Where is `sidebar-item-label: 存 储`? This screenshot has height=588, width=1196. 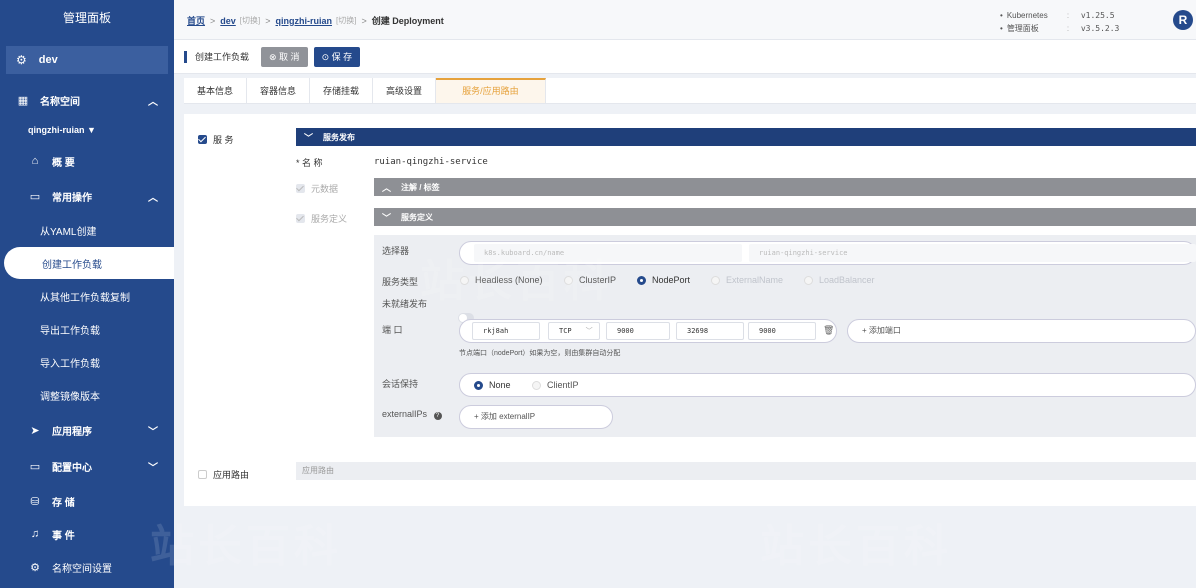
sidebar-item-label: 存 储 is located at coordinates (63, 503).